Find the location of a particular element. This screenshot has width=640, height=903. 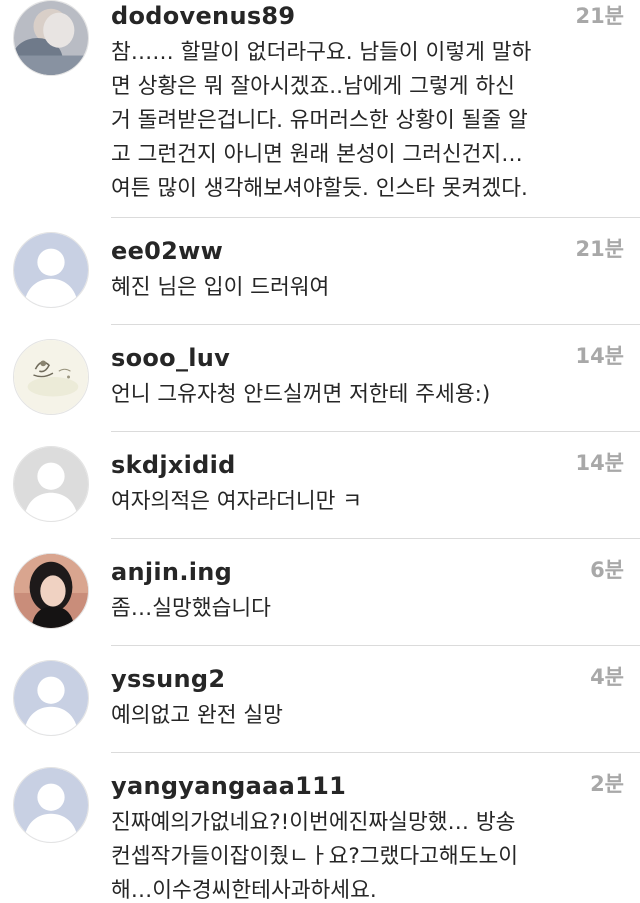

comment-text-line: 언니 그유자청 안드실꺼면 저한테 주세용:) is located at coordinates (301, 394).